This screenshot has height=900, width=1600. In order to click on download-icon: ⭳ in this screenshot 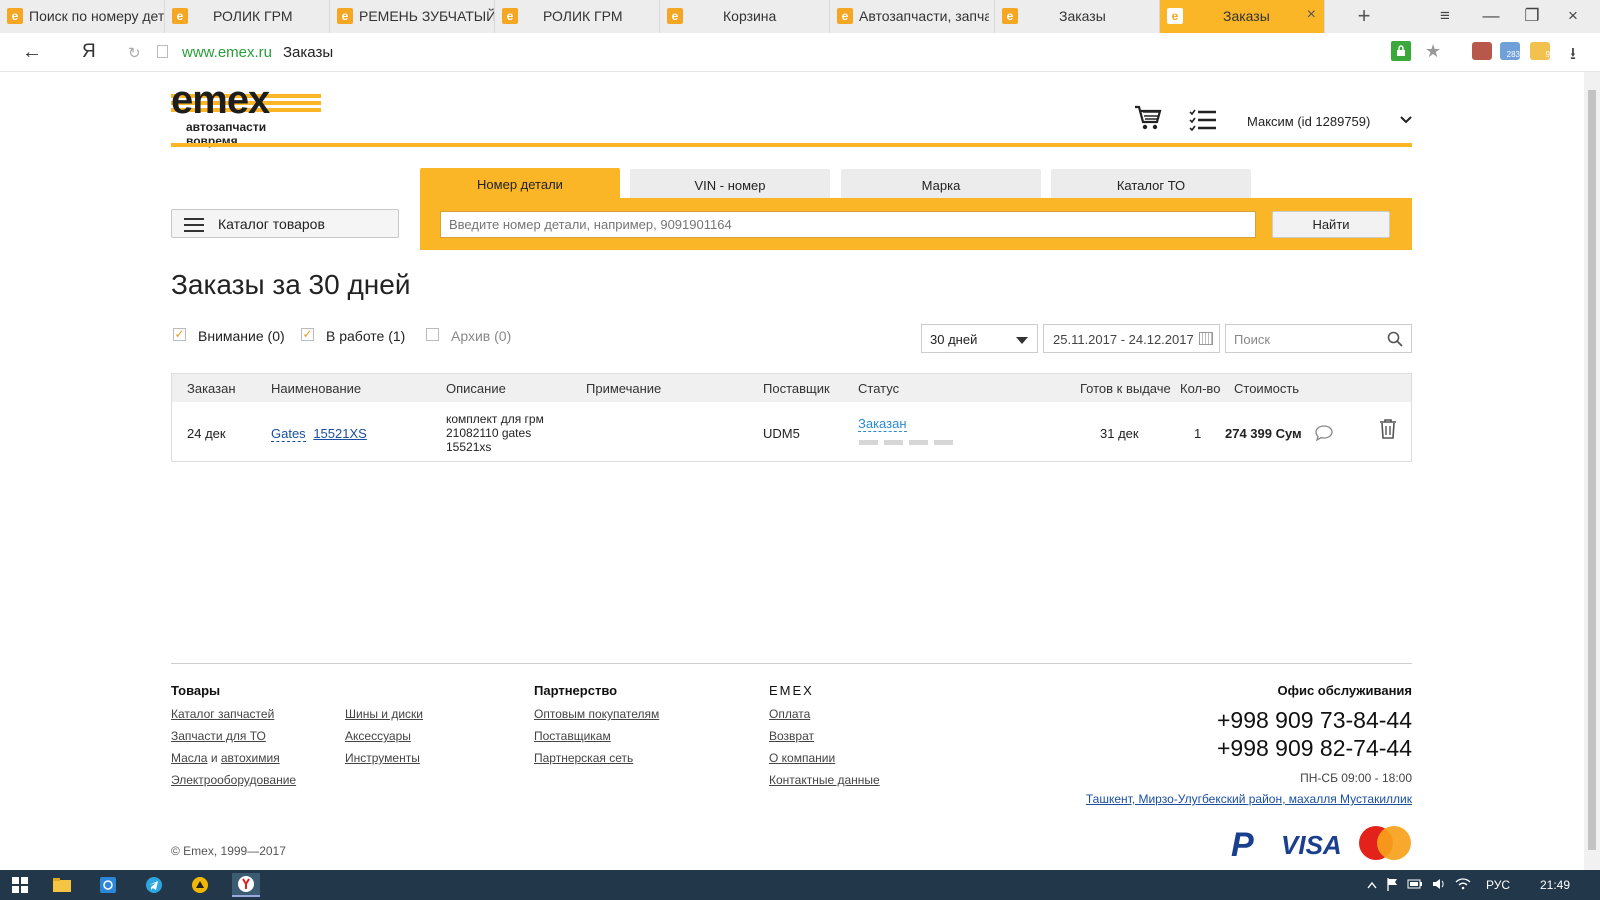, I will do `click(1573, 55)`.